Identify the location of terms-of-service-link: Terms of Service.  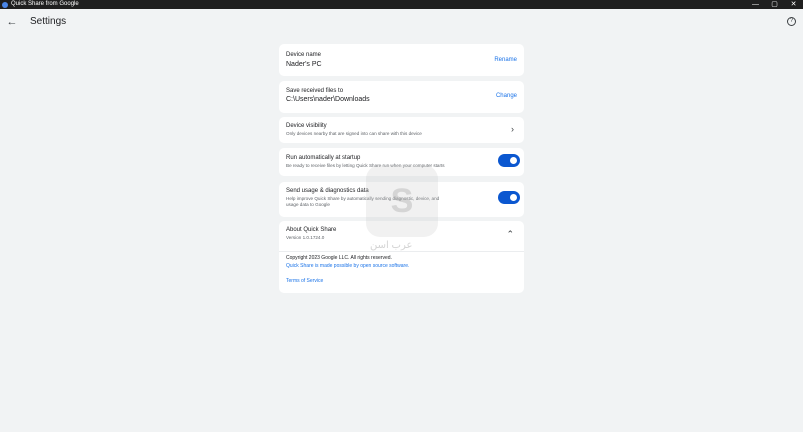
(304, 281).